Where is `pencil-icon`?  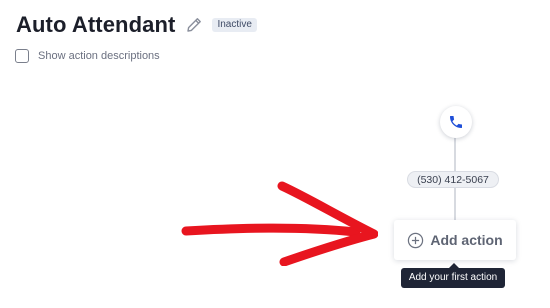
pencil-icon is located at coordinates (194, 25).